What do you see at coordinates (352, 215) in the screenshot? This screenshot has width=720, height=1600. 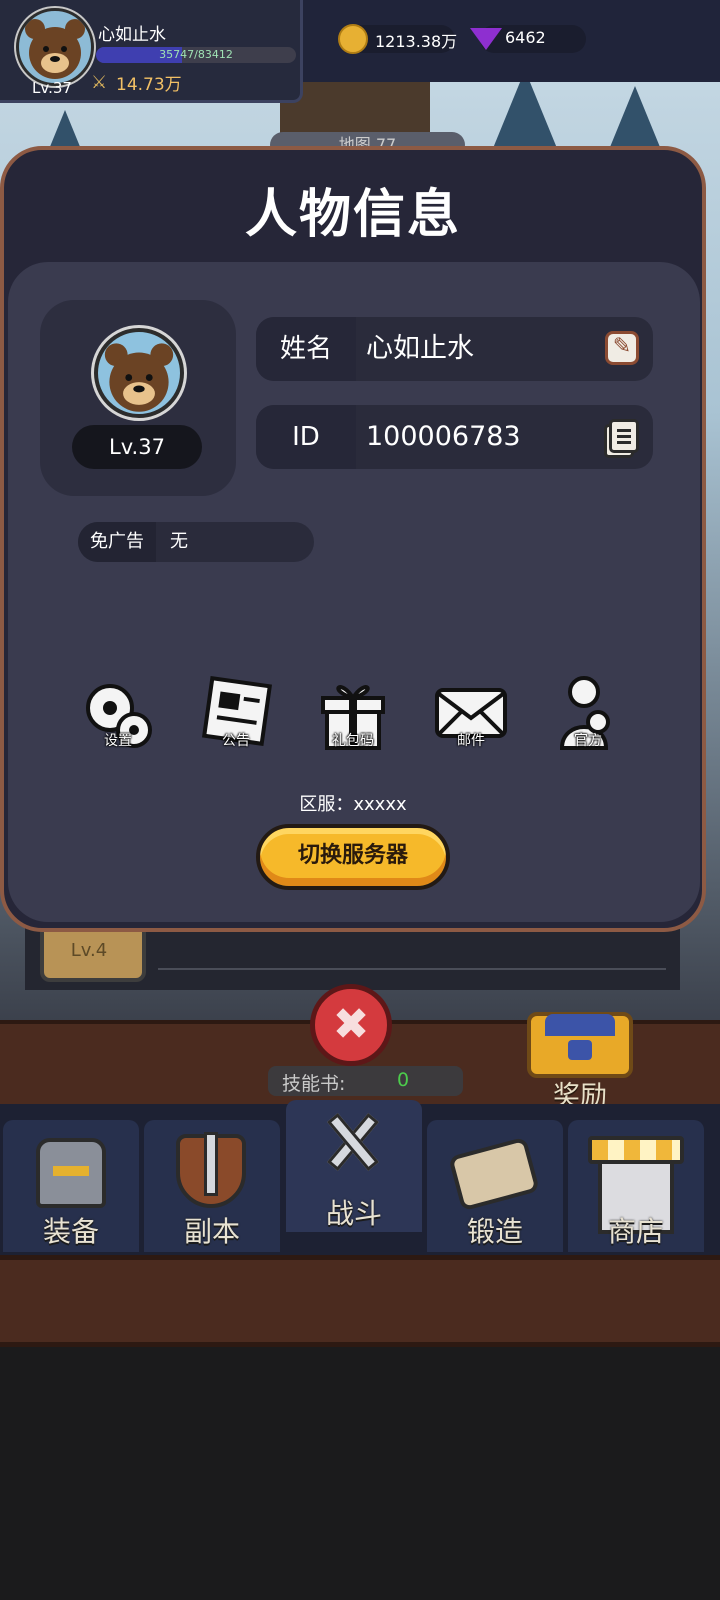 I see `modal-title: 人物信息` at bounding box center [352, 215].